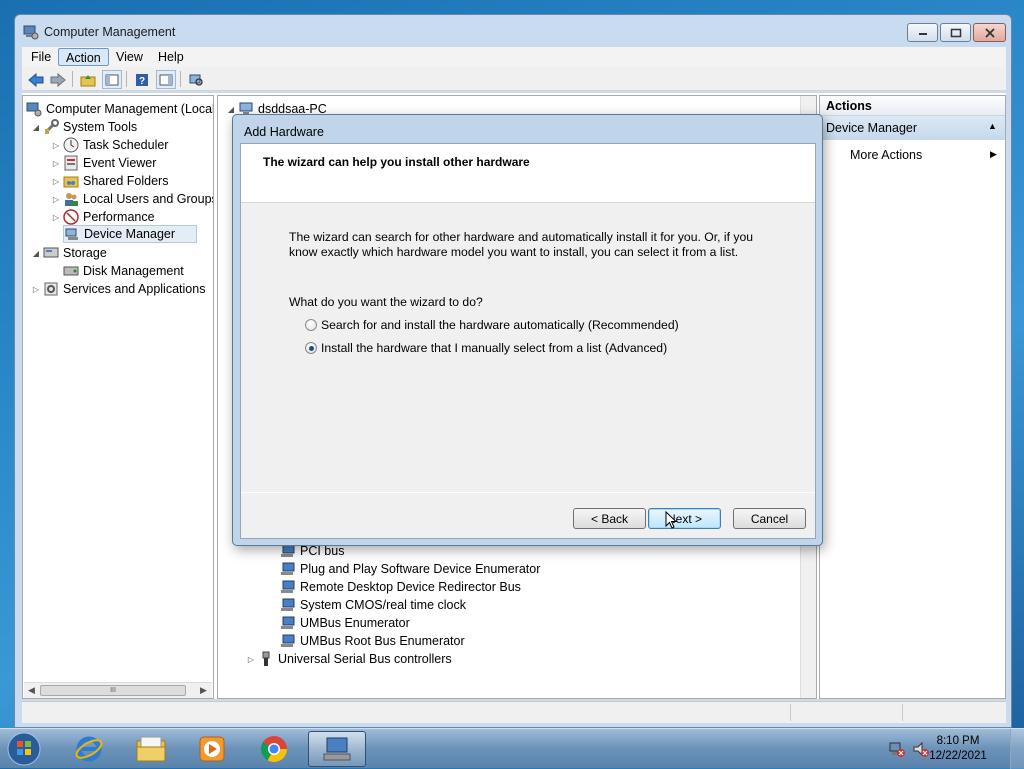 The image size is (1024, 769). What do you see at coordinates (992, 126) in the screenshot?
I see `collapse-up-icon: ▲` at bounding box center [992, 126].